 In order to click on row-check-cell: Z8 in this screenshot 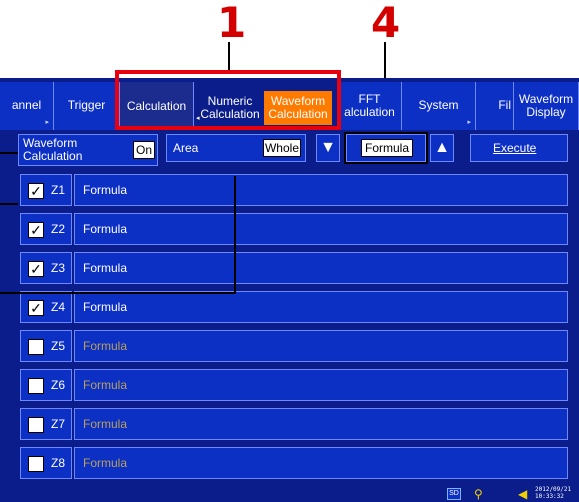, I will do `click(46, 463)`.